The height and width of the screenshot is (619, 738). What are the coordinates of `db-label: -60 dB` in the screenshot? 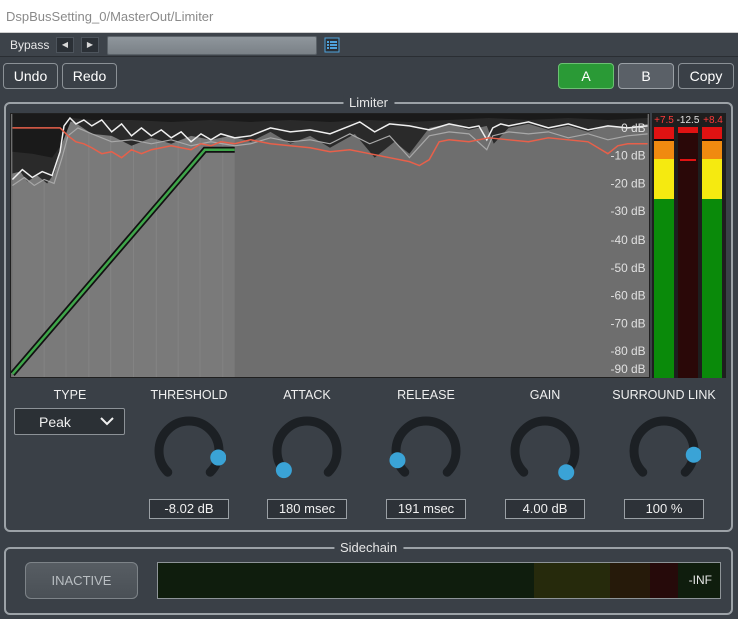 It's located at (628, 296).